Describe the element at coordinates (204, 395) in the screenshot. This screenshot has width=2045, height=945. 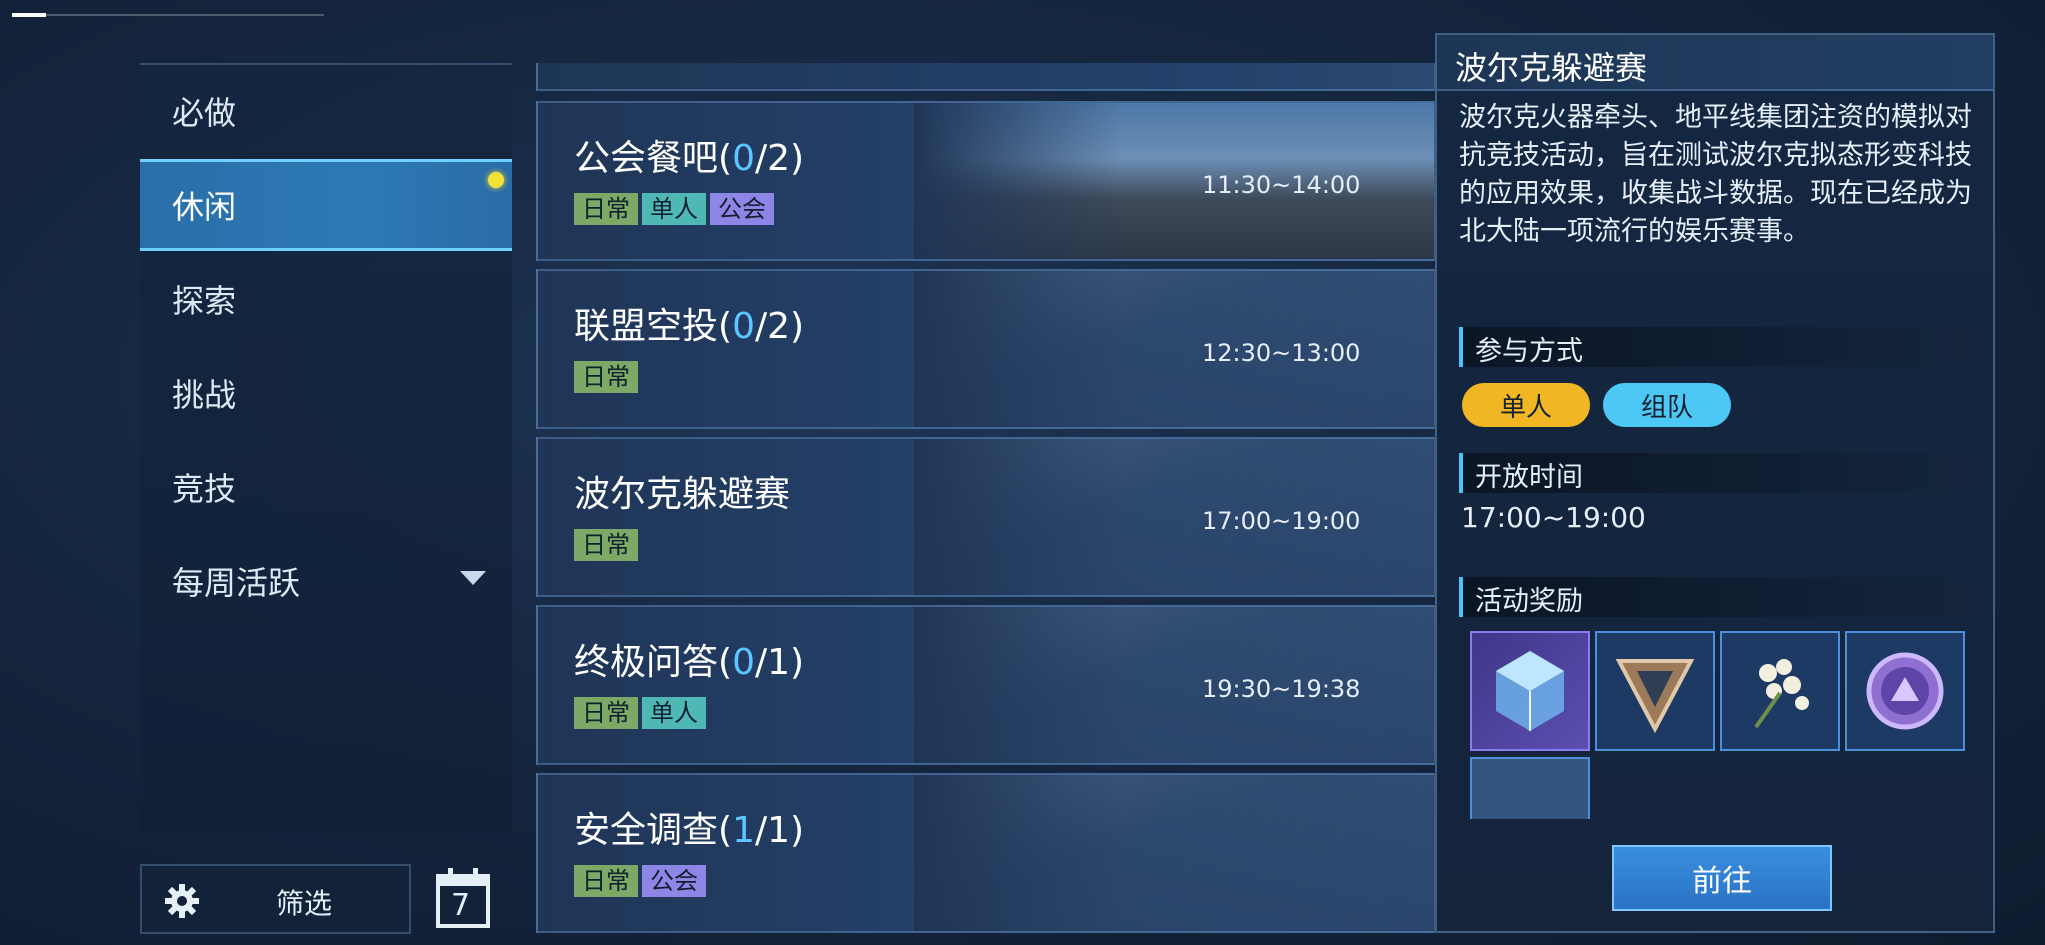
I see `sidebar-item-label: 挑战` at that location.